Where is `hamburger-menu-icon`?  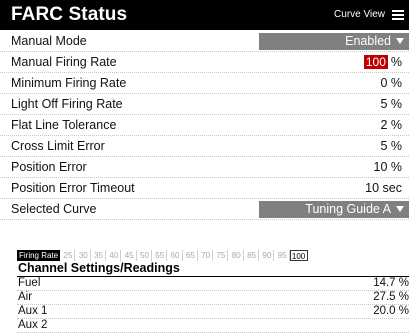 hamburger-menu-icon is located at coordinates (398, 15).